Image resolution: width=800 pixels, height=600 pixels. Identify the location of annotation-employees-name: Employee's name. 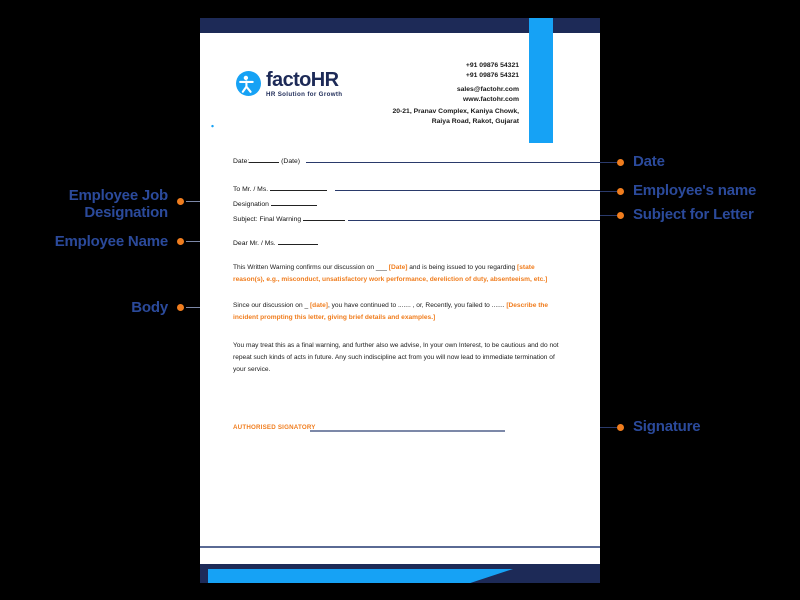
(695, 191).